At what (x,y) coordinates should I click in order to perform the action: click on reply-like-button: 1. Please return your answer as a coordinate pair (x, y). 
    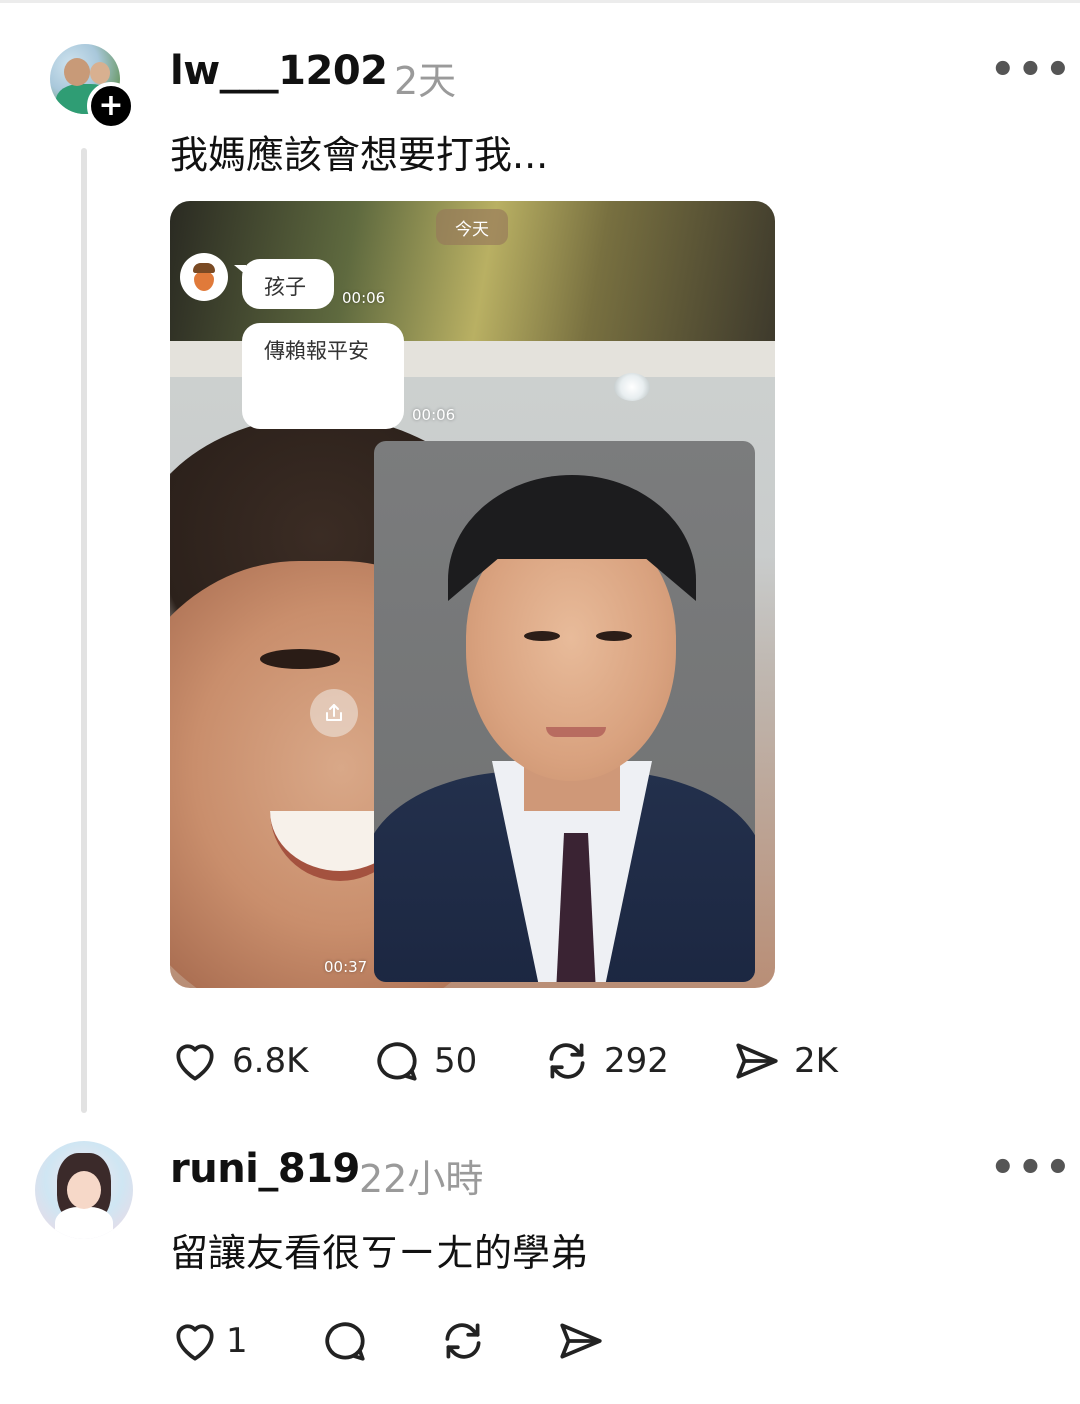
    Looking at the image, I should click on (209, 1341).